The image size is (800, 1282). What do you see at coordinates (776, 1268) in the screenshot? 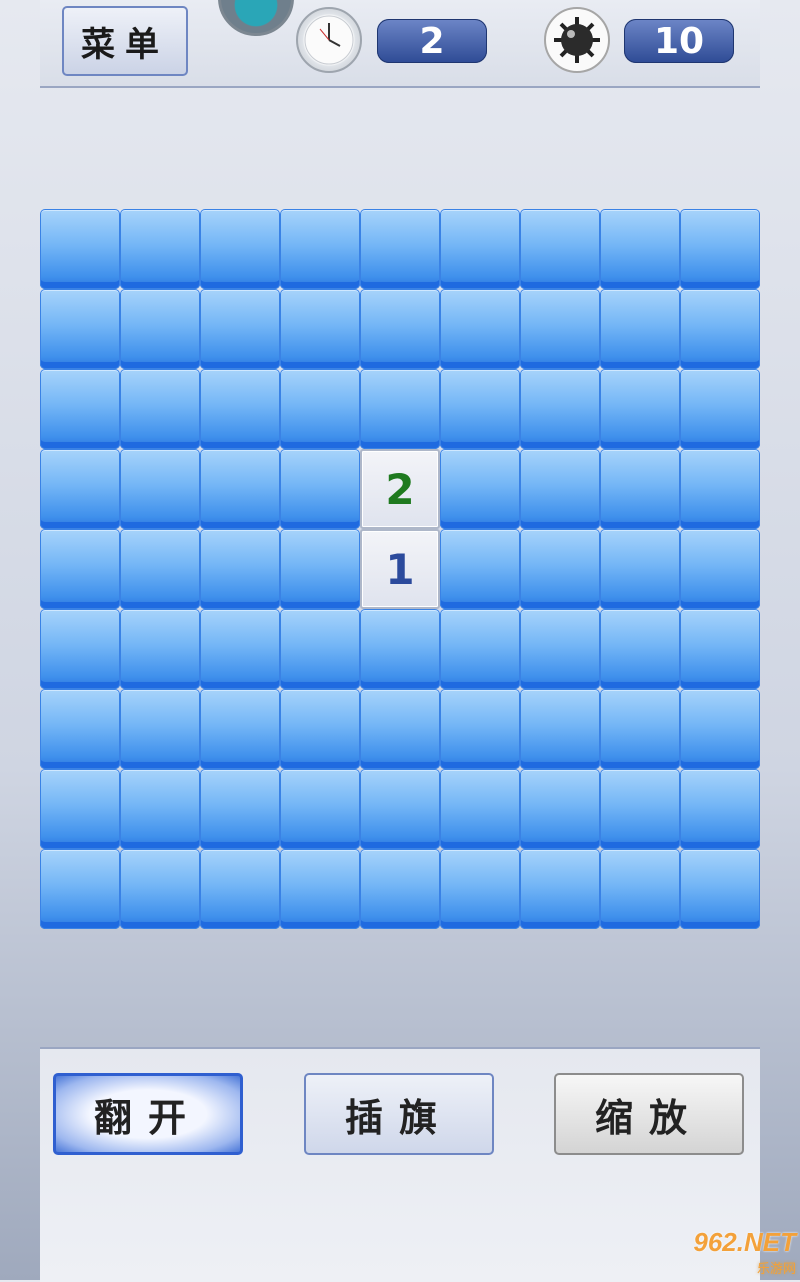
I see `watermark-subtitle: 乐游网` at bounding box center [776, 1268].